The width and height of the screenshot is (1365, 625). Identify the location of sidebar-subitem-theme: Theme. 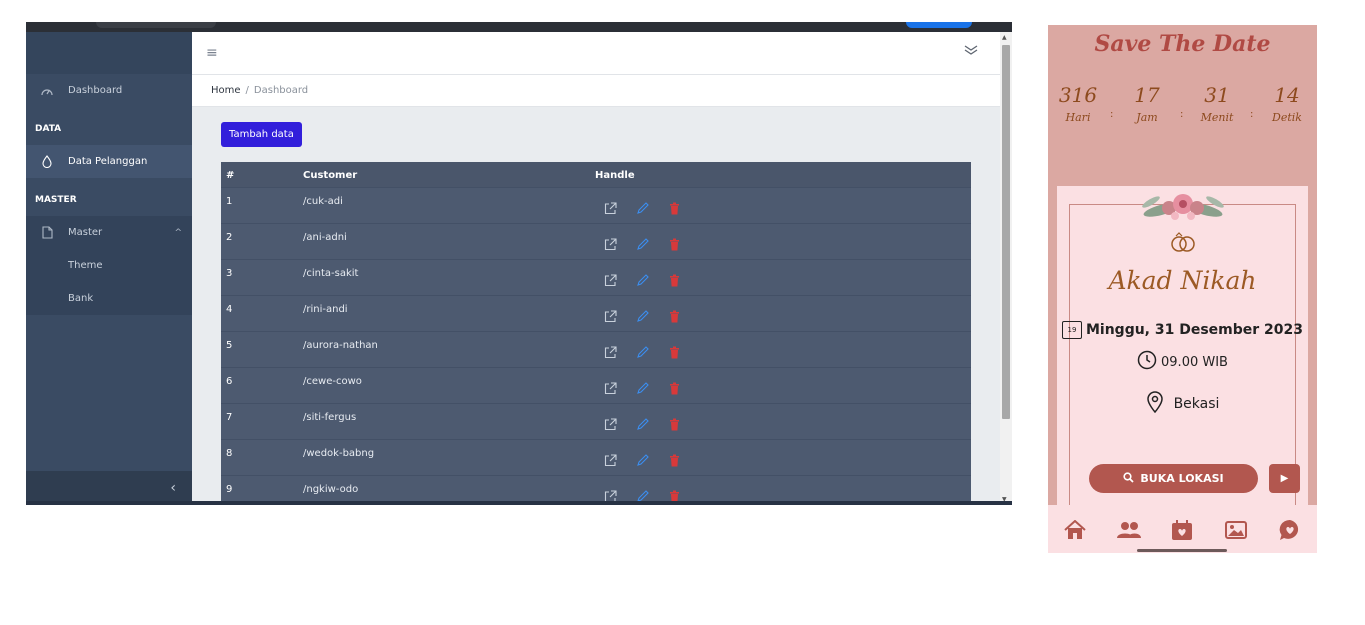
(109, 265).